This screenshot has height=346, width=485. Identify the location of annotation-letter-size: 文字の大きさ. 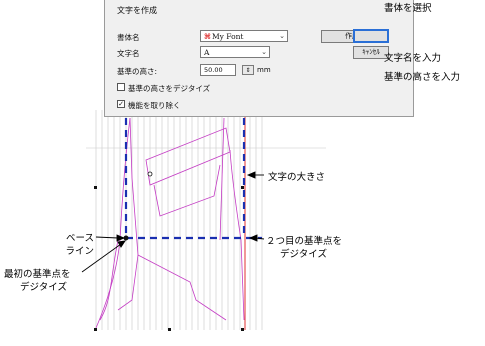
(297, 177).